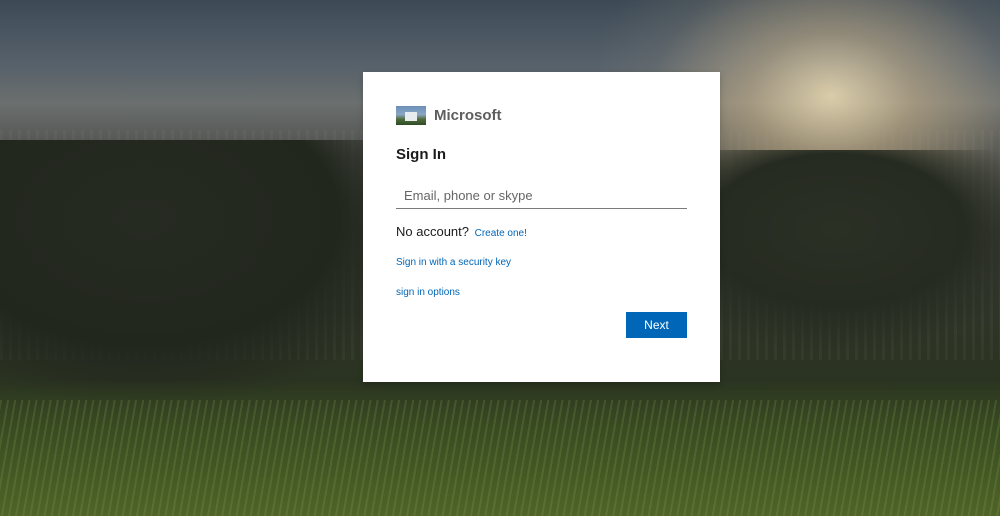  I want to click on microsoft-logo-icon, so click(411, 115).